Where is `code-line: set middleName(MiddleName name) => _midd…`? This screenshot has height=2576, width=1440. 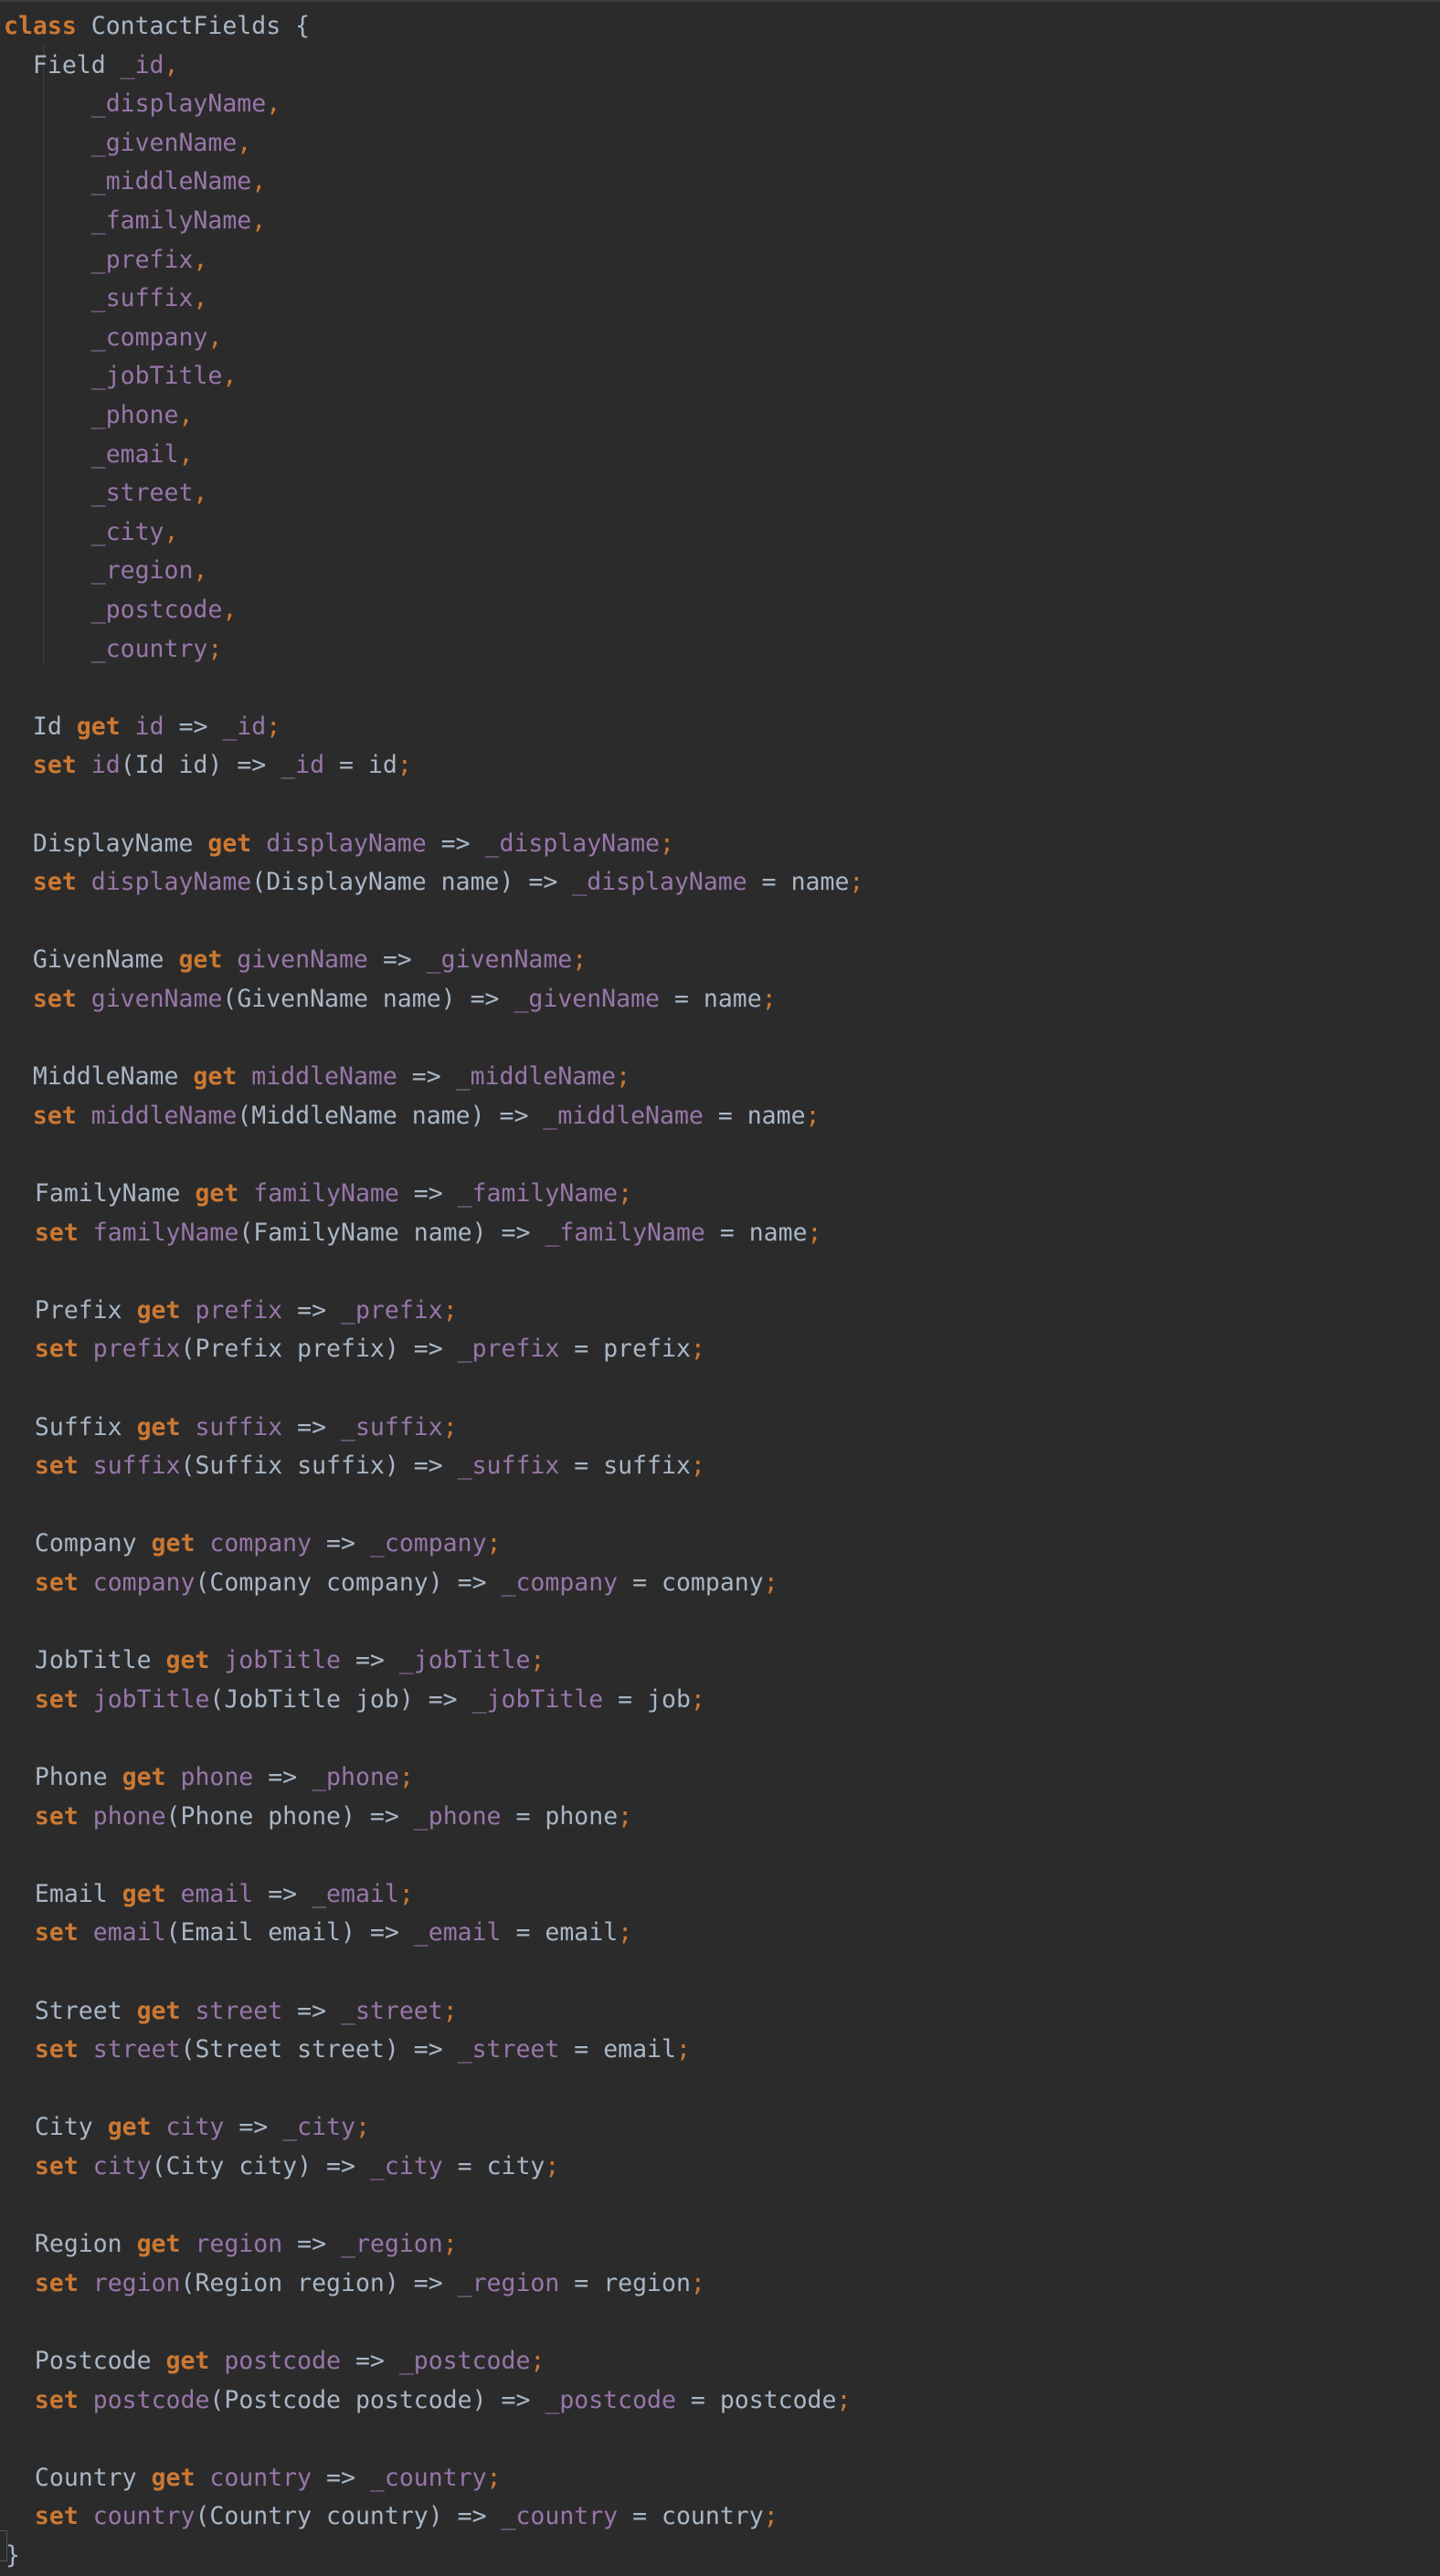 code-line: set middleName(MiddleName name) => _midd… is located at coordinates (412, 1116).